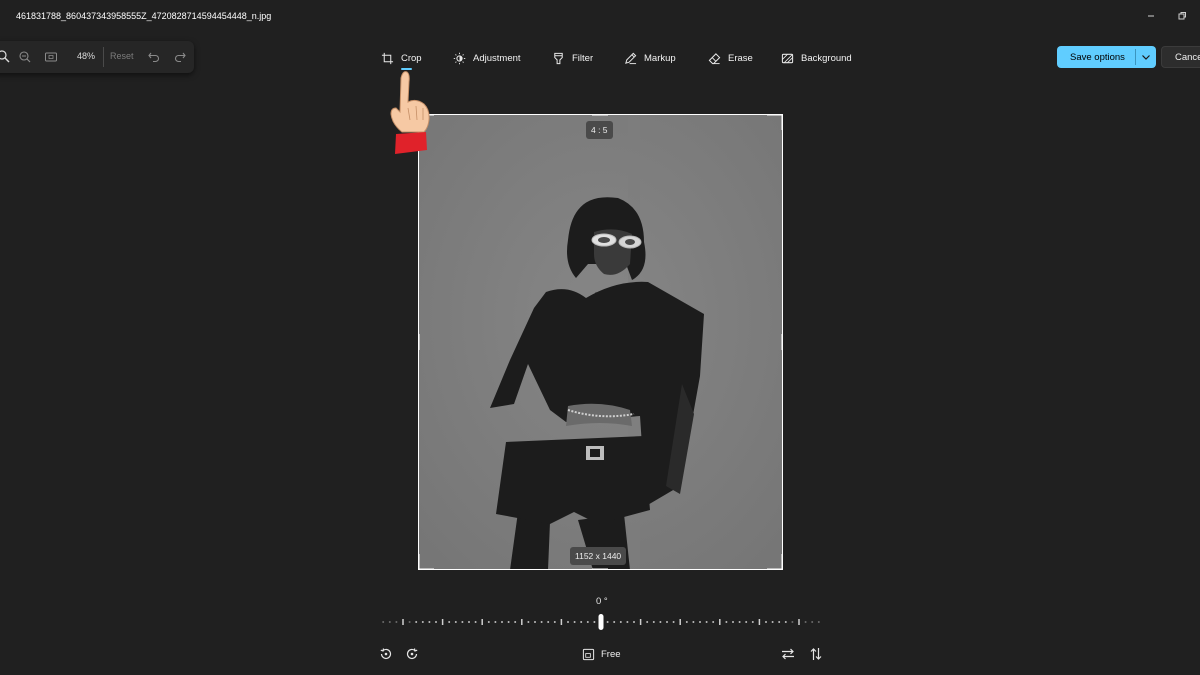  What do you see at coordinates (154, 57) in the screenshot?
I see `undo-icon` at bounding box center [154, 57].